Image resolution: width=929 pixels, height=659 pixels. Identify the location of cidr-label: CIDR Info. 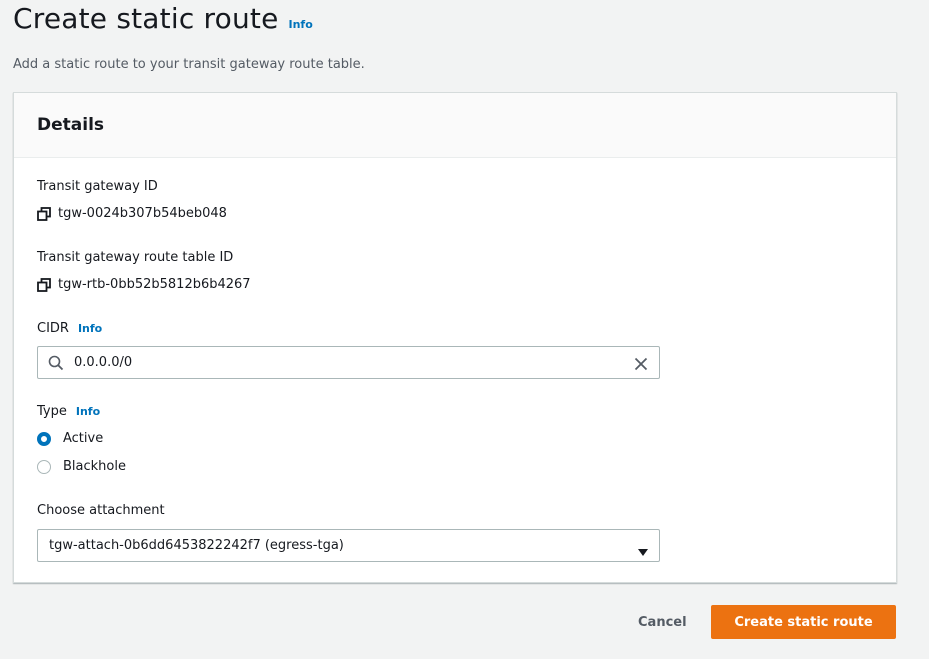
(69, 328).